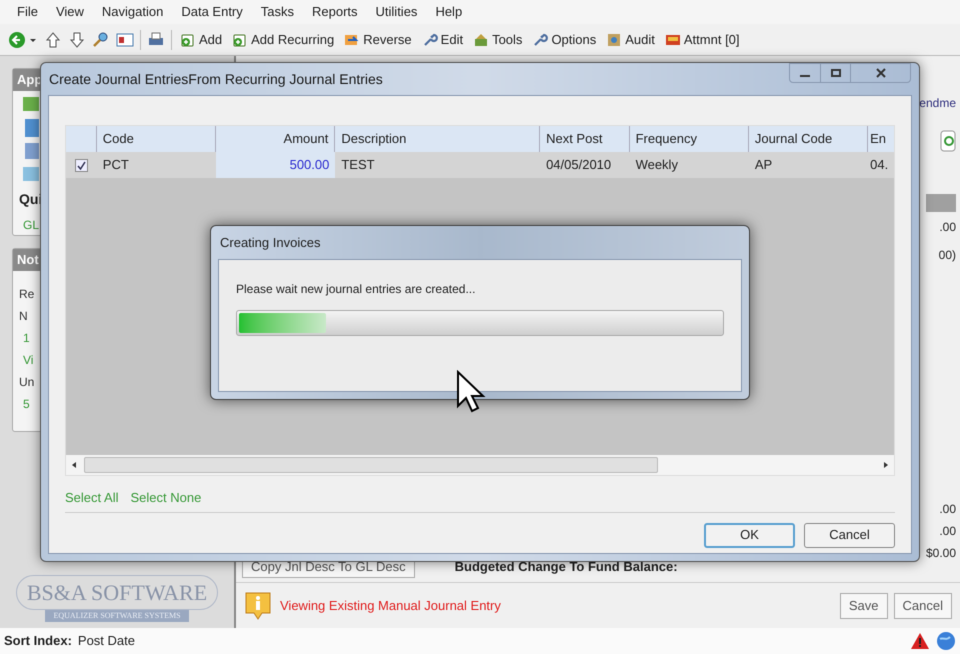  Describe the element at coordinates (106, 641) in the screenshot. I see `sort-value: Post Date` at that location.